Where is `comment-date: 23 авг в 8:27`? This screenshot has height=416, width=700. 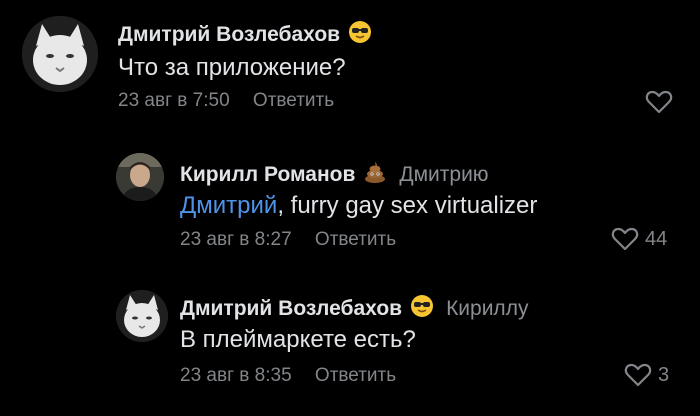 comment-date: 23 авг в 8:27 is located at coordinates (236, 239).